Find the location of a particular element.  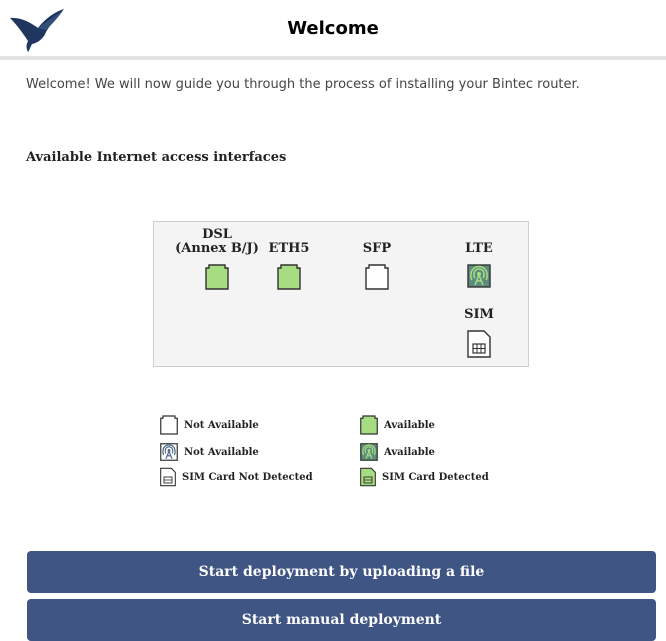

page-title: Welcome is located at coordinates (333, 28).